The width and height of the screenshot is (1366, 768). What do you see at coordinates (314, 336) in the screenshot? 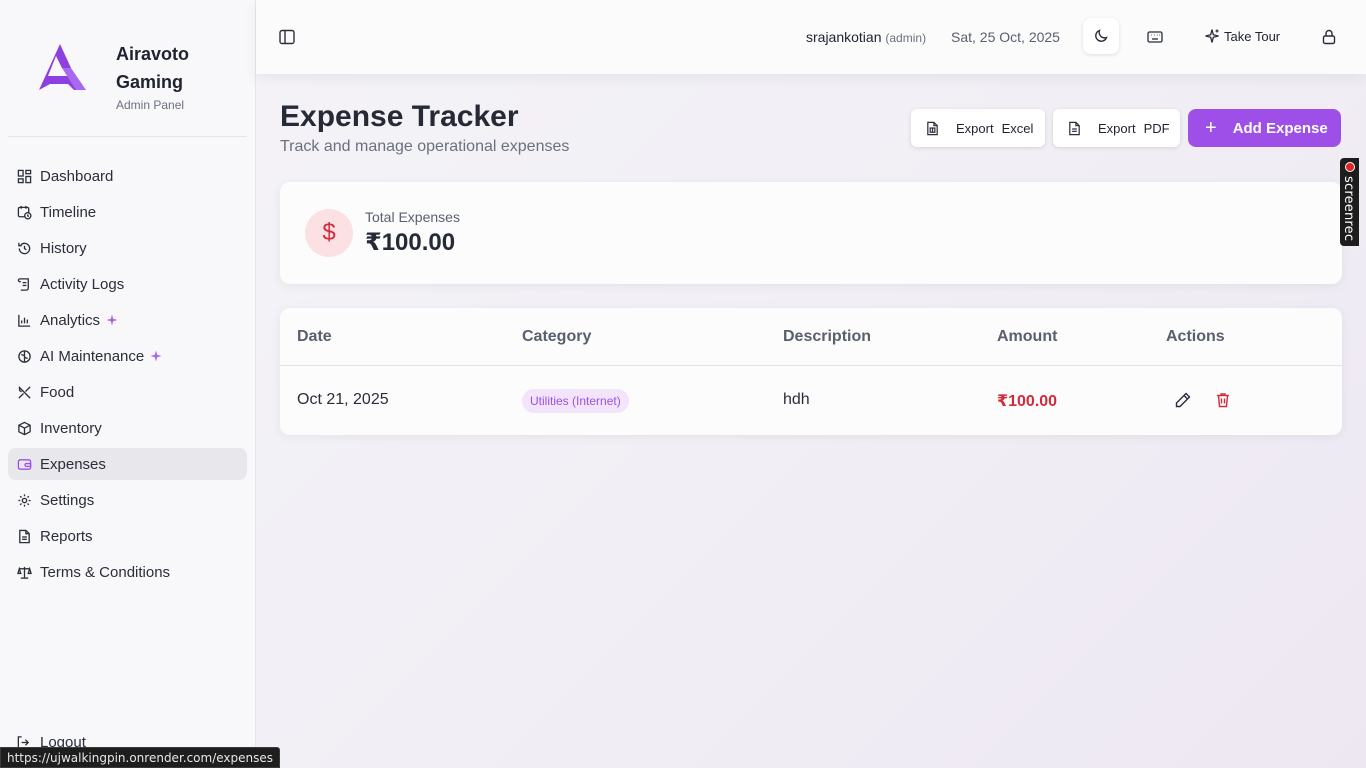
I see `column-header-date: Date` at bounding box center [314, 336].